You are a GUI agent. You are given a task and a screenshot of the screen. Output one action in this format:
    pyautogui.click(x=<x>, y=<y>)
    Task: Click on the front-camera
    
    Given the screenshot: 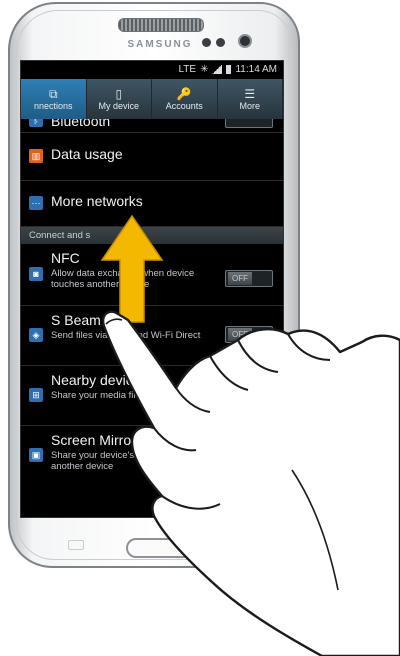 What is the action you would take?
    pyautogui.click(x=245, y=41)
    